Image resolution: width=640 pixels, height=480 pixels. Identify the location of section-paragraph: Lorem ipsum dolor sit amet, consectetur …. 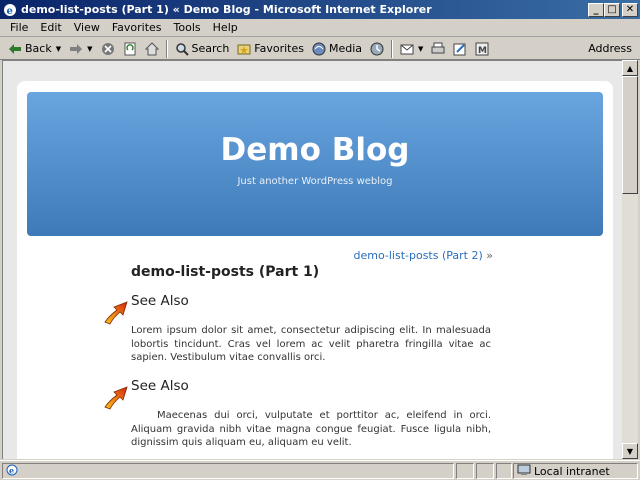
(311, 344).